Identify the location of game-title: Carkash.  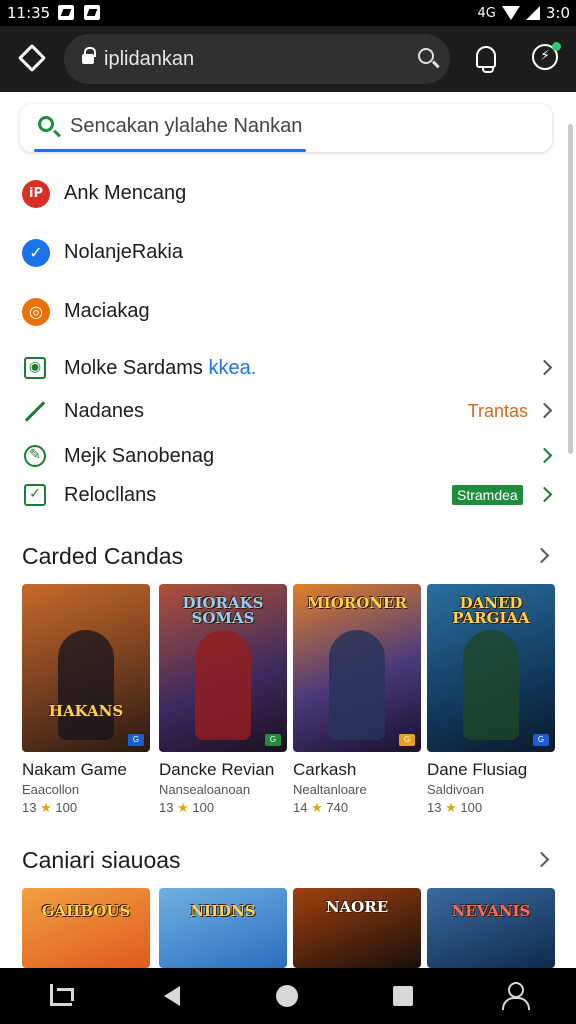
(325, 769).